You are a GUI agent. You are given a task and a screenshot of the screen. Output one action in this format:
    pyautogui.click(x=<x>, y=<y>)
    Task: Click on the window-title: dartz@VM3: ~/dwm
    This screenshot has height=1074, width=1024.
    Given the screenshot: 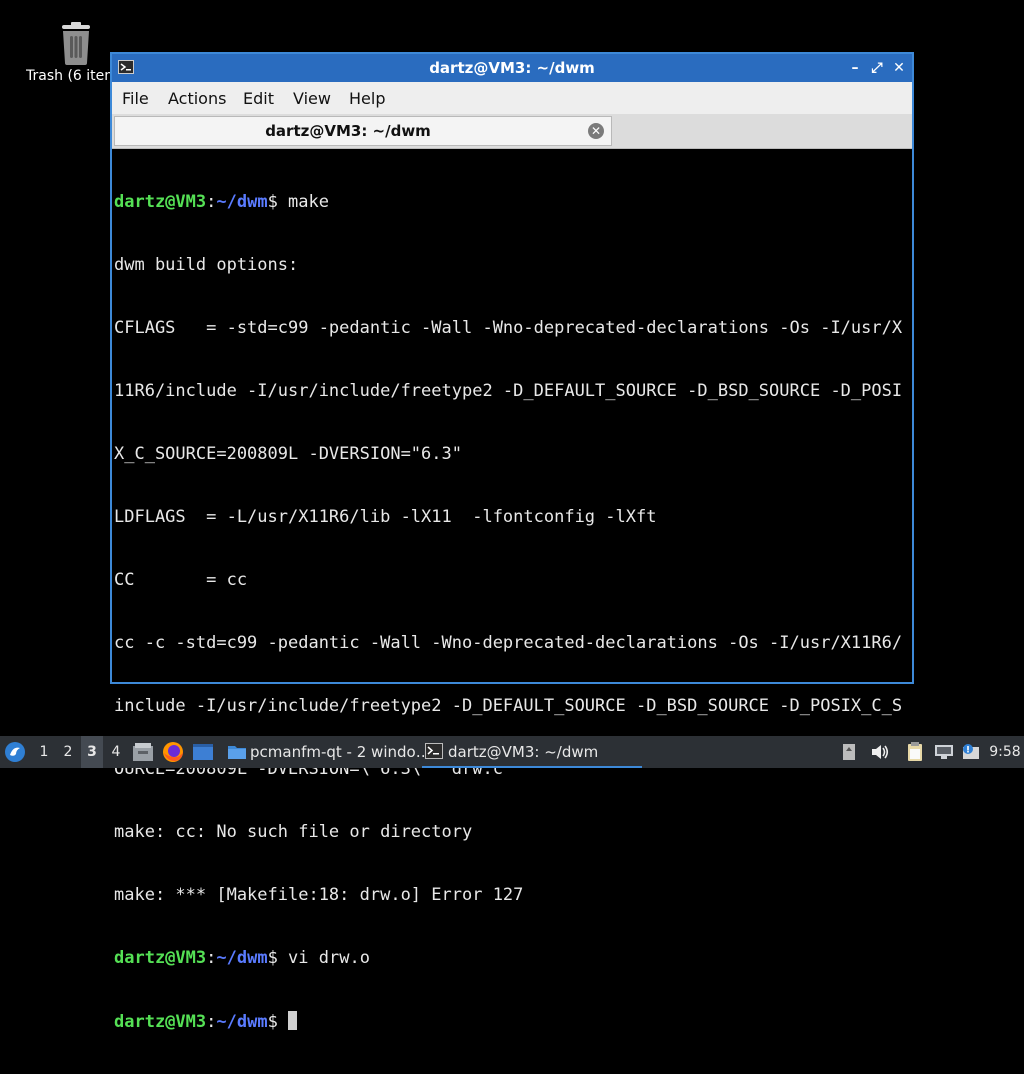 What is the action you would take?
    pyautogui.click(x=512, y=68)
    